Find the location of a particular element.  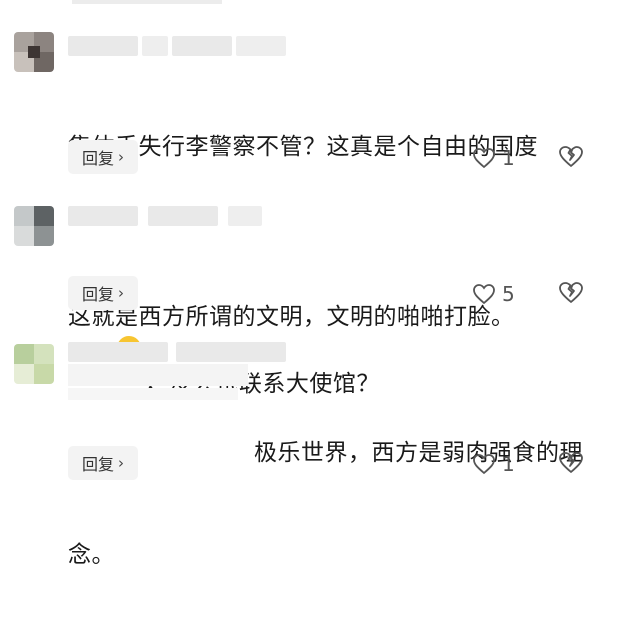

previous-comment-remnant is located at coordinates (147, 2).